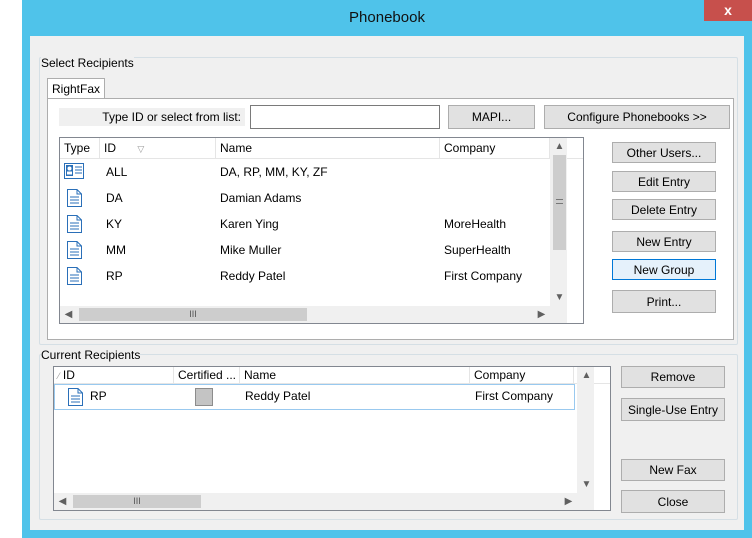 This screenshot has width=752, height=538. I want to click on sort-arrow-icon: ⁄, so click(59, 376).